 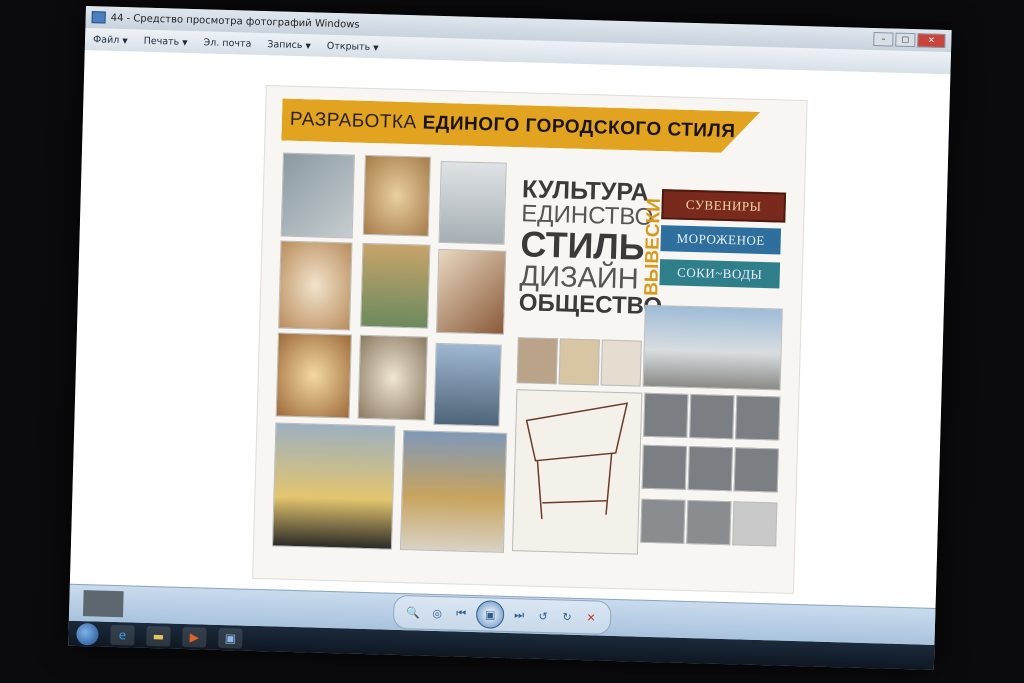 I want to click on magnifier-icon: 🔍, so click(x=413, y=612).